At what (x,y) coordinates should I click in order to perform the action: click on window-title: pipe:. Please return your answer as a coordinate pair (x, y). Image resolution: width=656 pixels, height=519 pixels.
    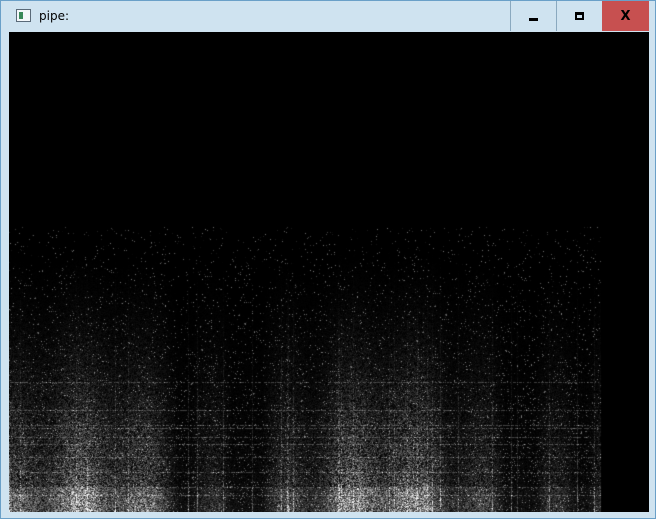
    Looking at the image, I should click on (54, 16).